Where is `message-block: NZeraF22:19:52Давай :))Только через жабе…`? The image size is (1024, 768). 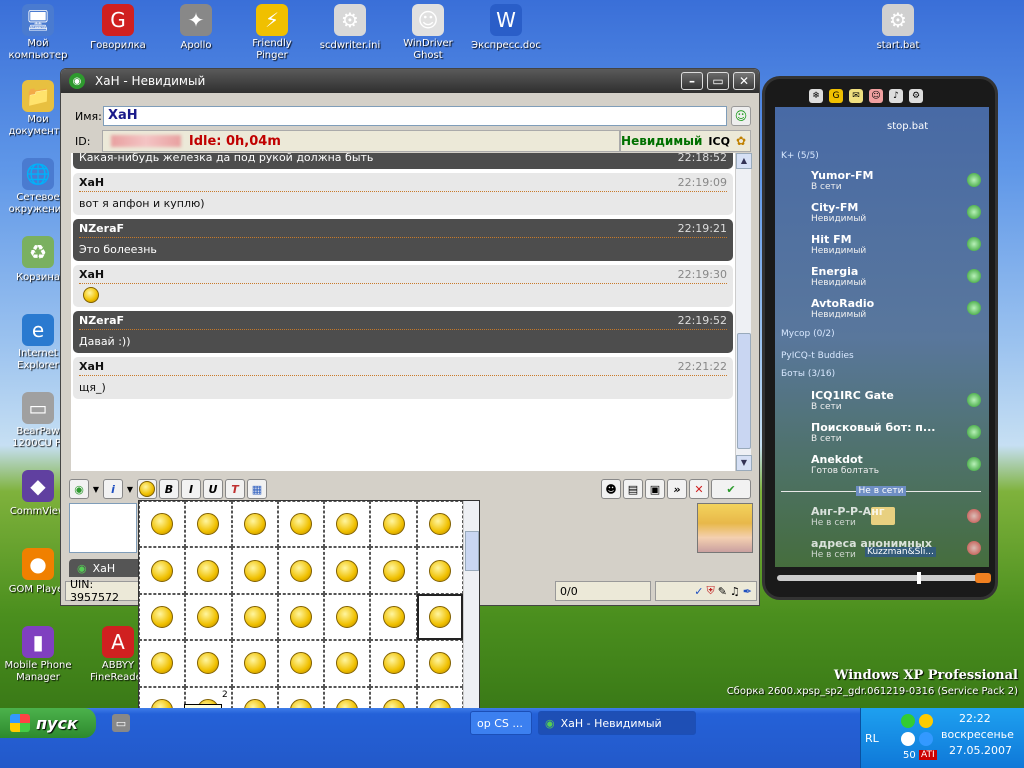 message-block: NZeraF22:19:52Давай :))Только через жабе… is located at coordinates (403, 332).